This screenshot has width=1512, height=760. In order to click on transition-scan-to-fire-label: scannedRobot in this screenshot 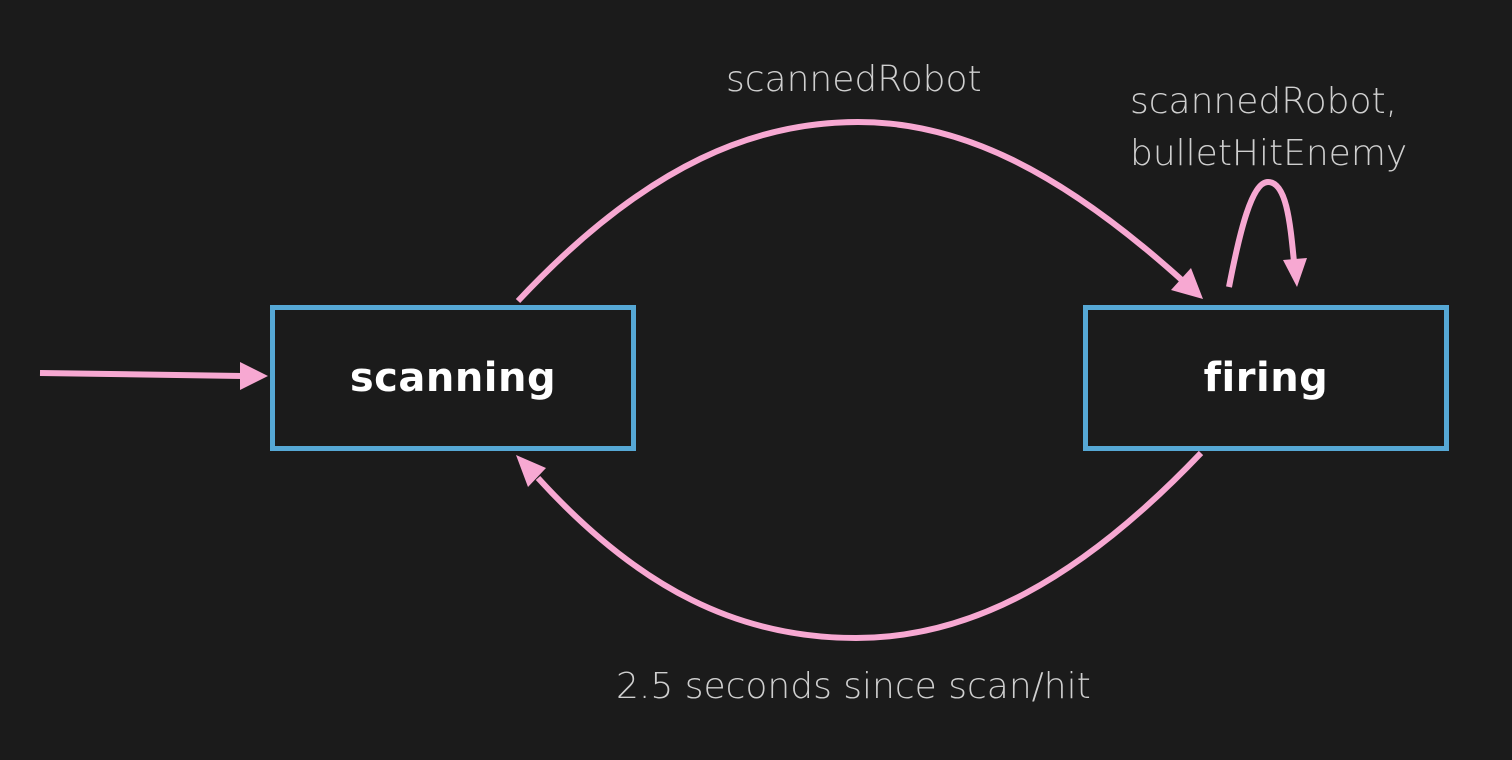, I will do `click(854, 79)`.